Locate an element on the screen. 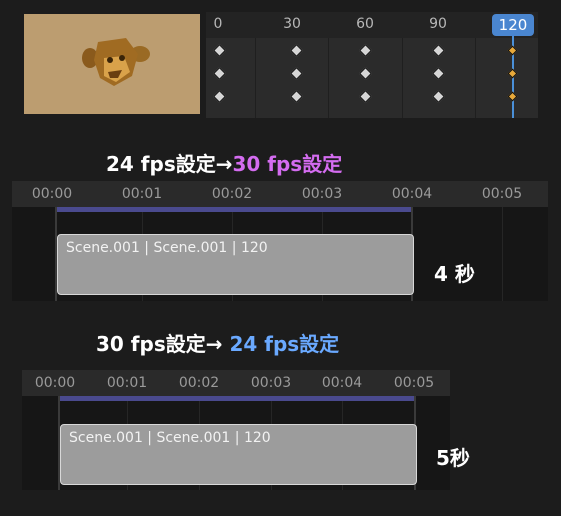 Image resolution: width=561 pixels, height=516 pixels. duration-label: 4 秒 is located at coordinates (454, 274).